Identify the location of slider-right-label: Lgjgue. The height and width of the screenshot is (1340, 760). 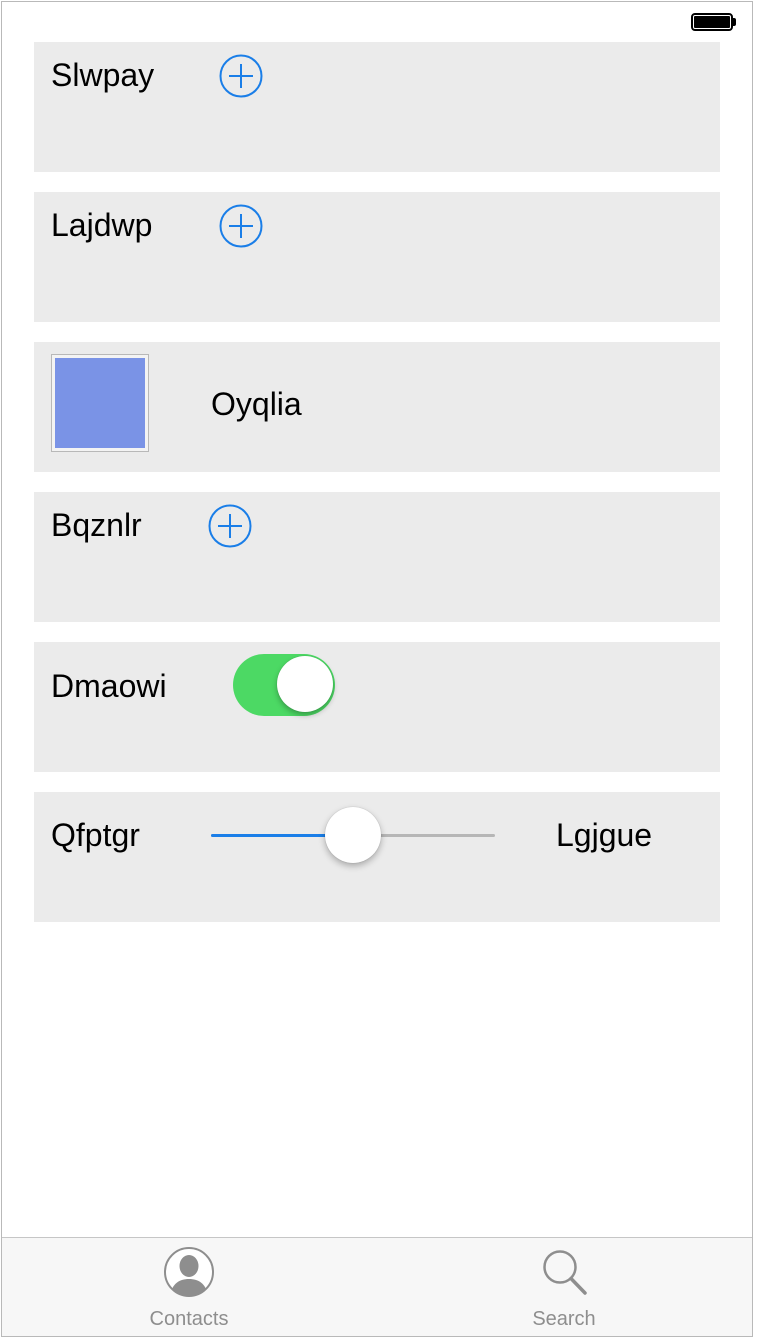
(604, 835).